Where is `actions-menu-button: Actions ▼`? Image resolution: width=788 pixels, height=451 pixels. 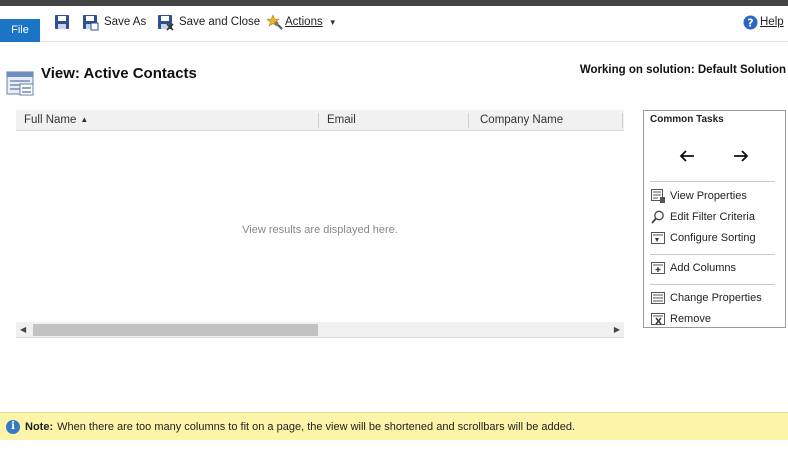
actions-menu-button: Actions ▼ is located at coordinates (302, 22).